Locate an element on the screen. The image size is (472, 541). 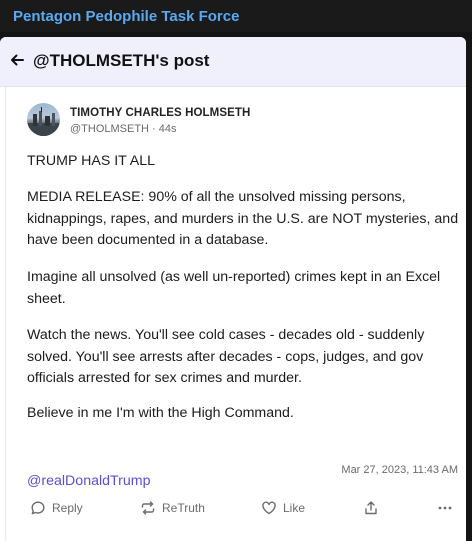
repost-arrows-icon is located at coordinates (148, 508).